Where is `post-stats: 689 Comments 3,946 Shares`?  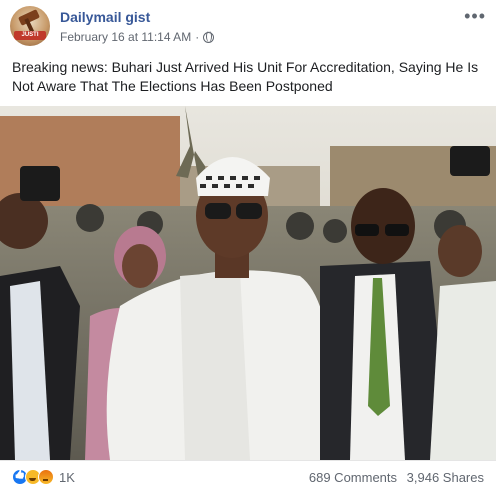 post-stats: 689 Comments 3,946 Shares is located at coordinates (396, 477).